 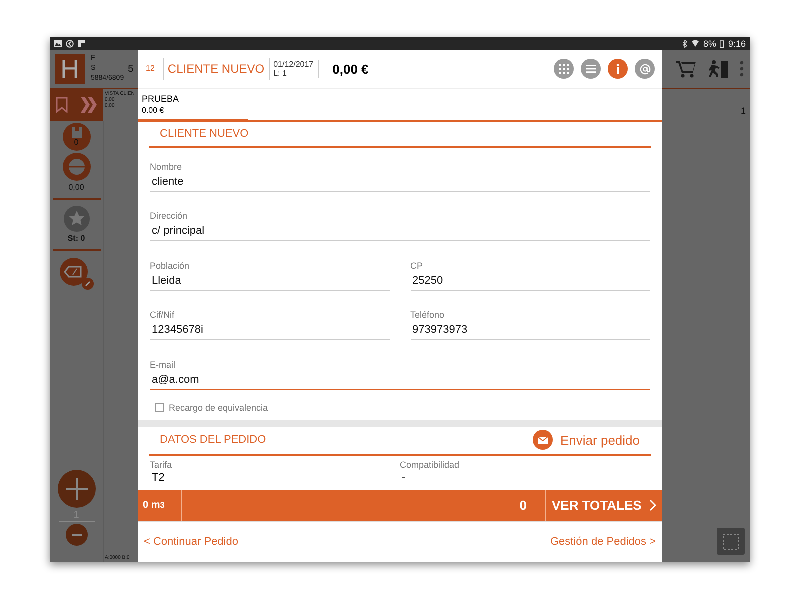 I want to click on info-icon, so click(x=618, y=69).